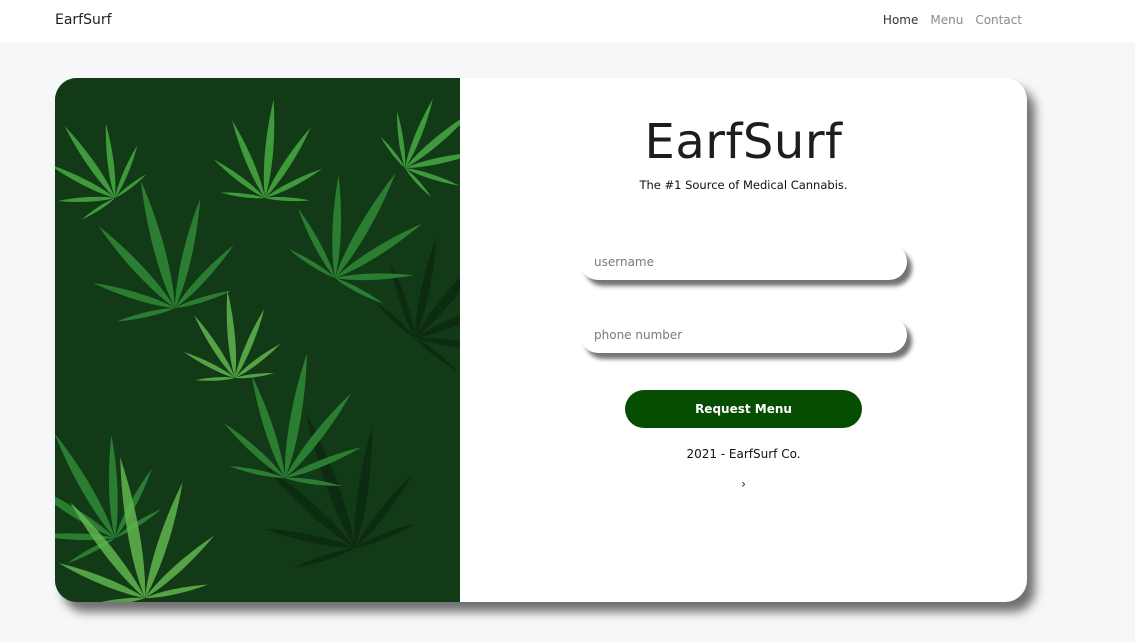 The height and width of the screenshot is (642, 1135). Describe the element at coordinates (567, 21) in the screenshot. I see `top-navbar: EarfSurf Home Menu Contact` at that location.